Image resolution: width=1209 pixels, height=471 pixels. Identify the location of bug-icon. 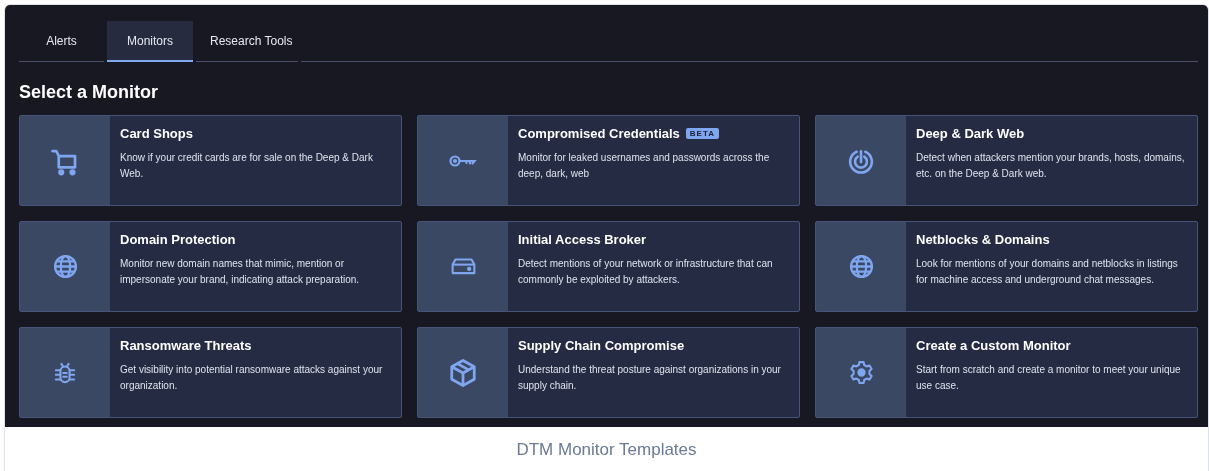
(65, 372).